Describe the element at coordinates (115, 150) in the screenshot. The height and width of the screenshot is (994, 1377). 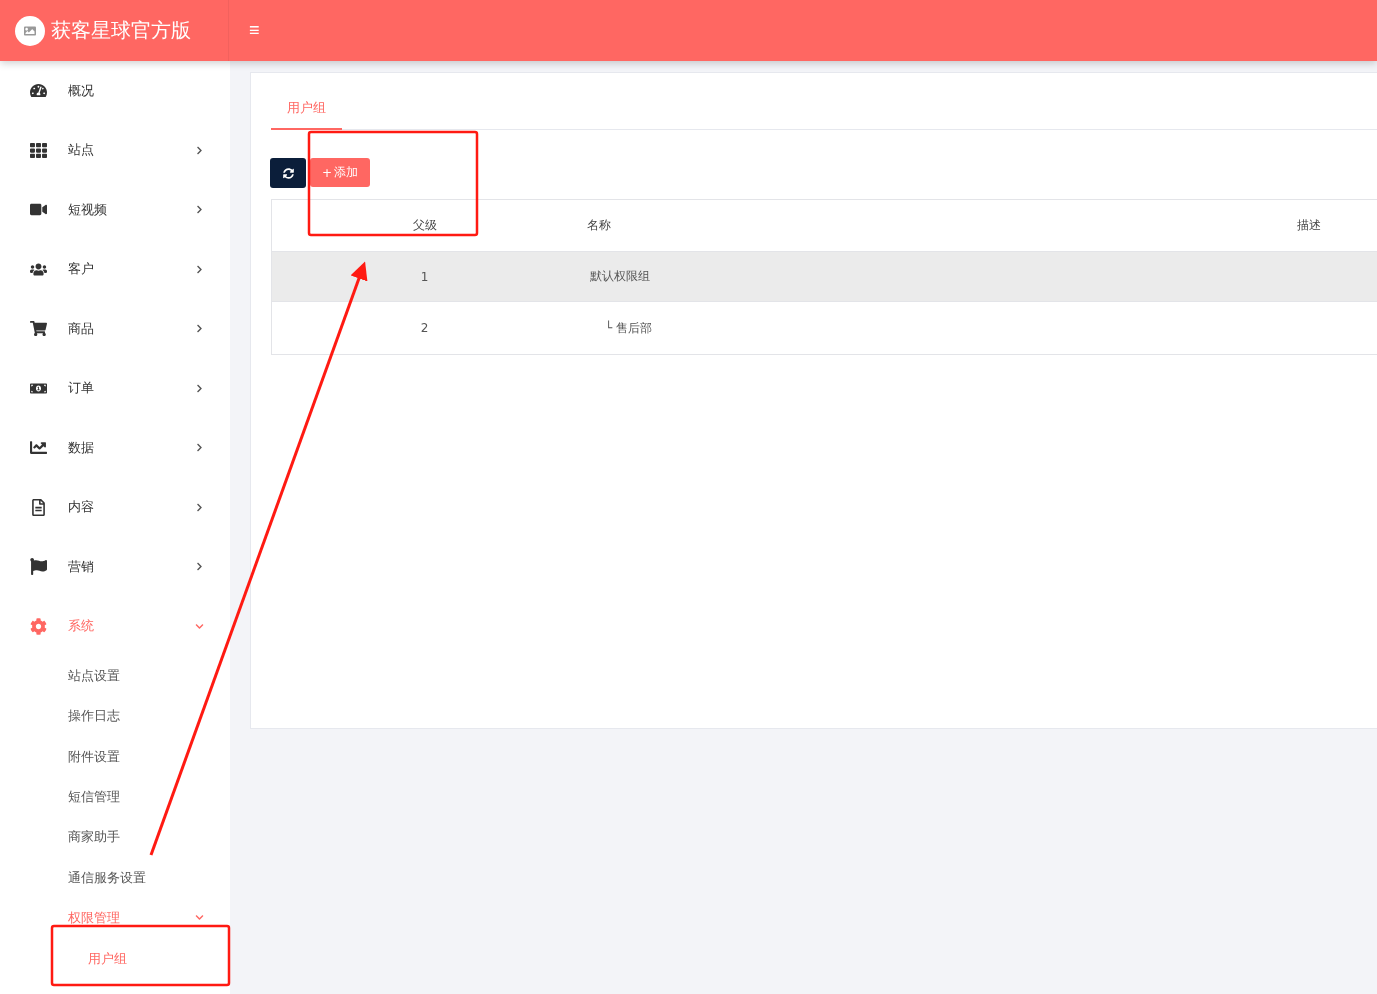
I see `sidebar-item: 站点` at that location.